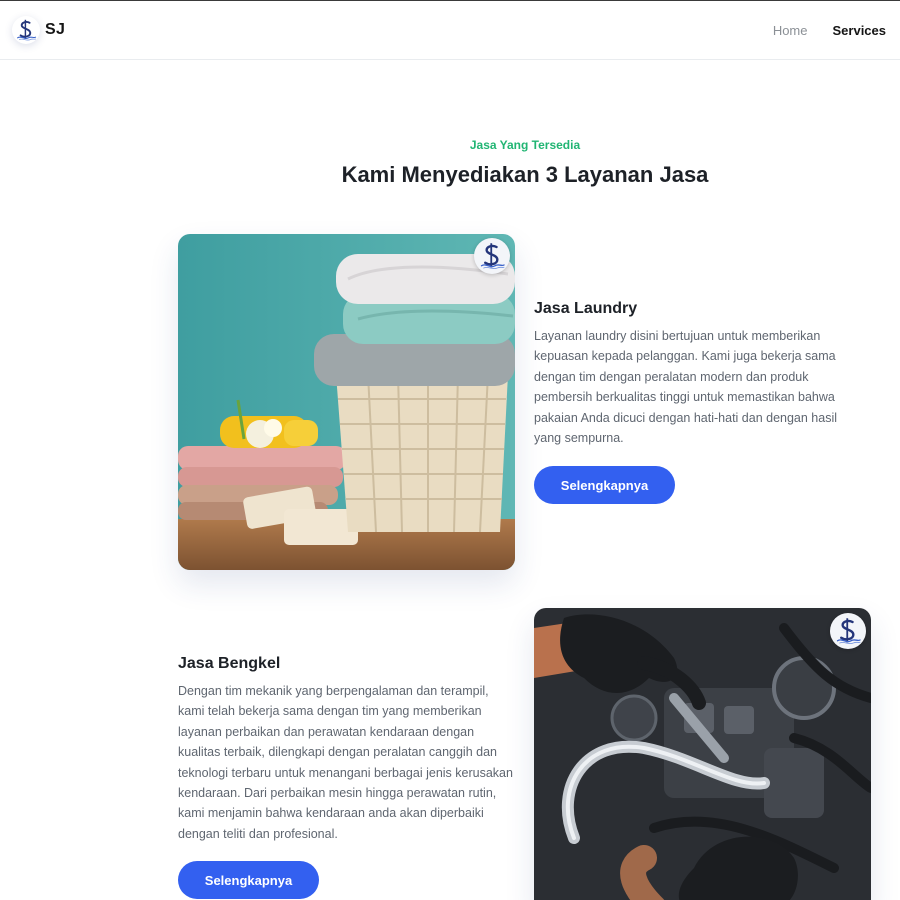 This screenshot has width=900, height=900. I want to click on navbar: SJ Home Services, so click(450, 30).